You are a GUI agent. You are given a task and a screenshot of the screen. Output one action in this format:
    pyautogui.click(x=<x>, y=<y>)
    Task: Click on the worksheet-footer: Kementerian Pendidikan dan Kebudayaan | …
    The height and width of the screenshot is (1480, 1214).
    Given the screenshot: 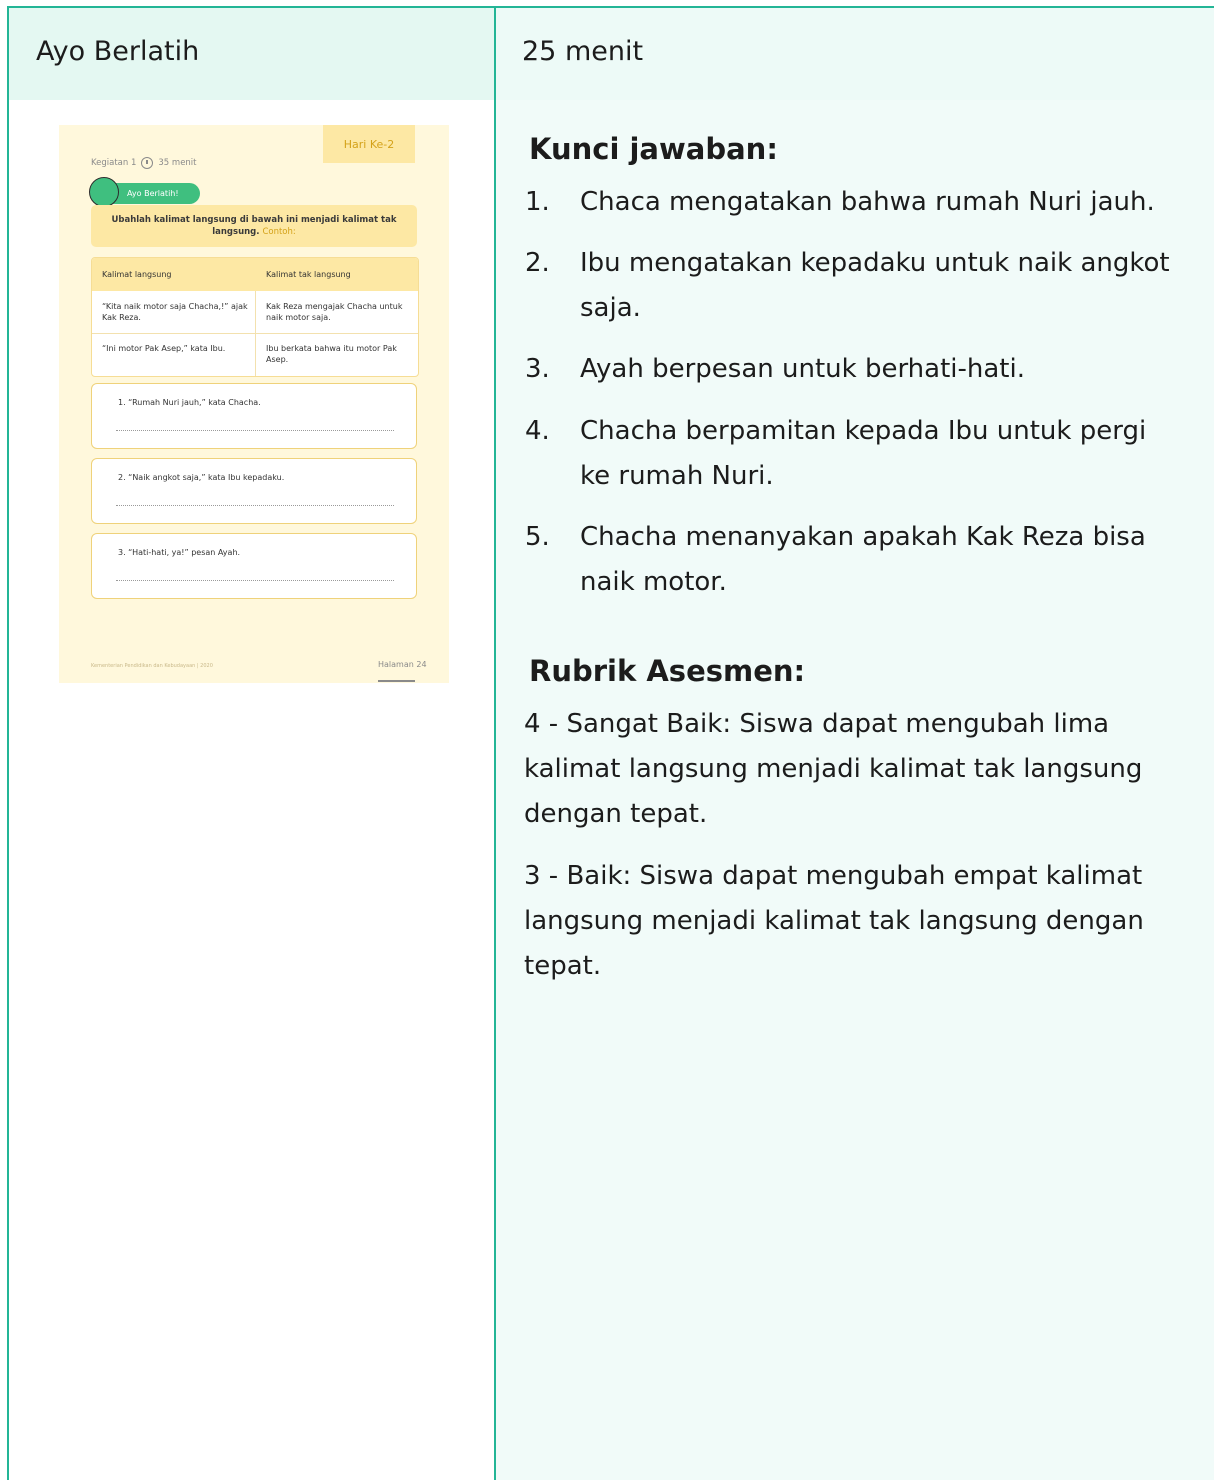 What is the action you would take?
    pyautogui.click(x=152, y=666)
    